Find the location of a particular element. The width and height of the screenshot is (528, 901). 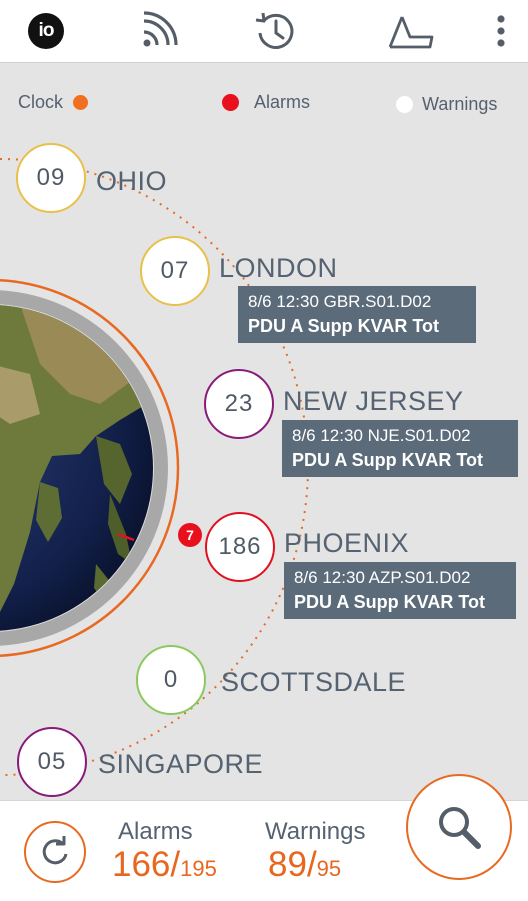

search-icon is located at coordinates (460, 828).